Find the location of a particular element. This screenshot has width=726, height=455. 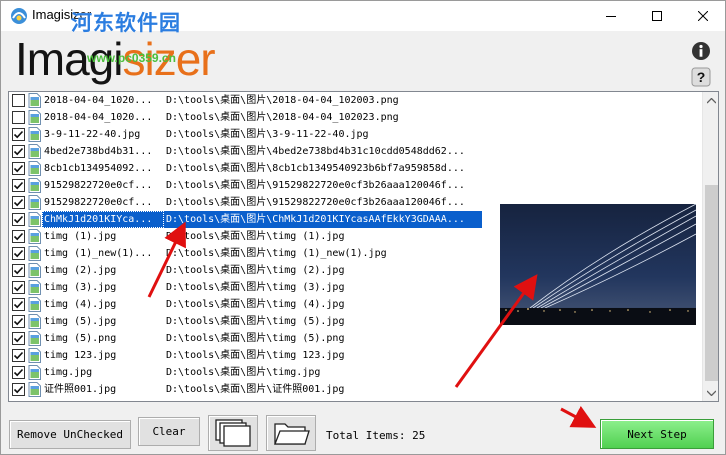

add-folder-button is located at coordinates (291, 433).